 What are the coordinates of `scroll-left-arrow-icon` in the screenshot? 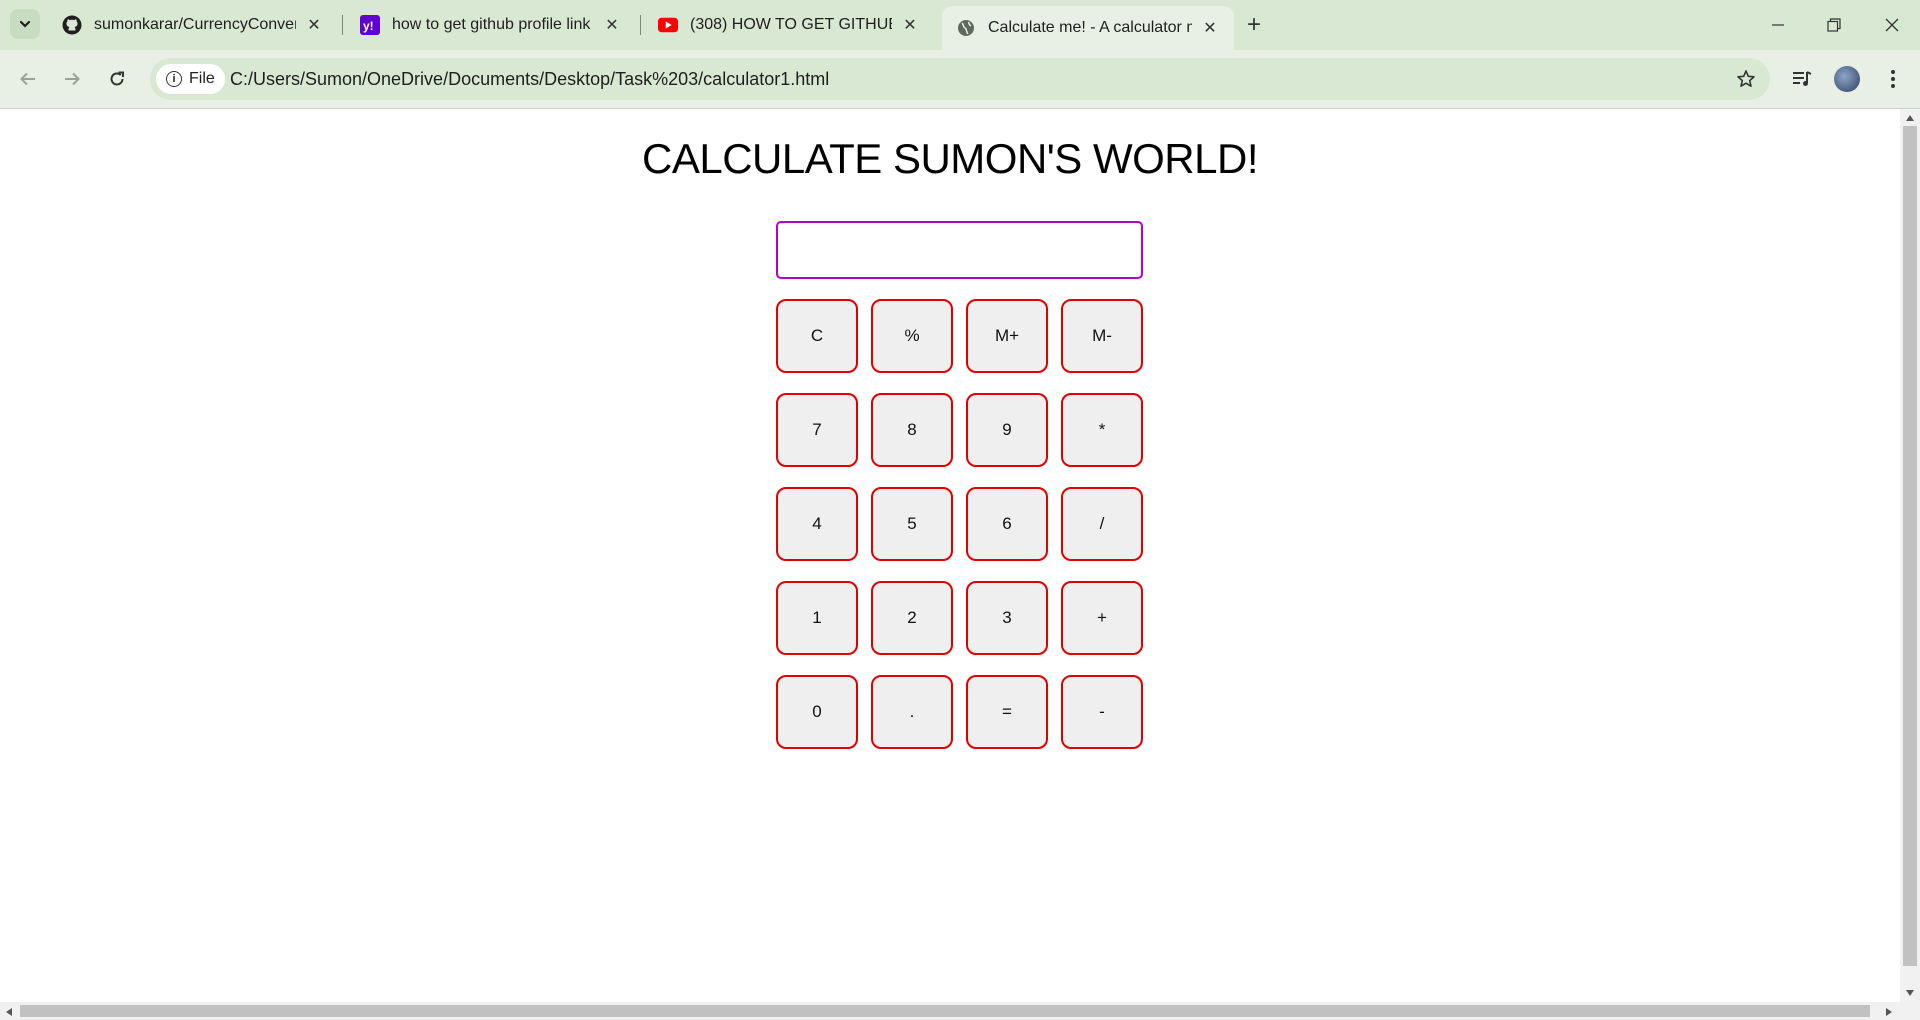 It's located at (9, 1012).